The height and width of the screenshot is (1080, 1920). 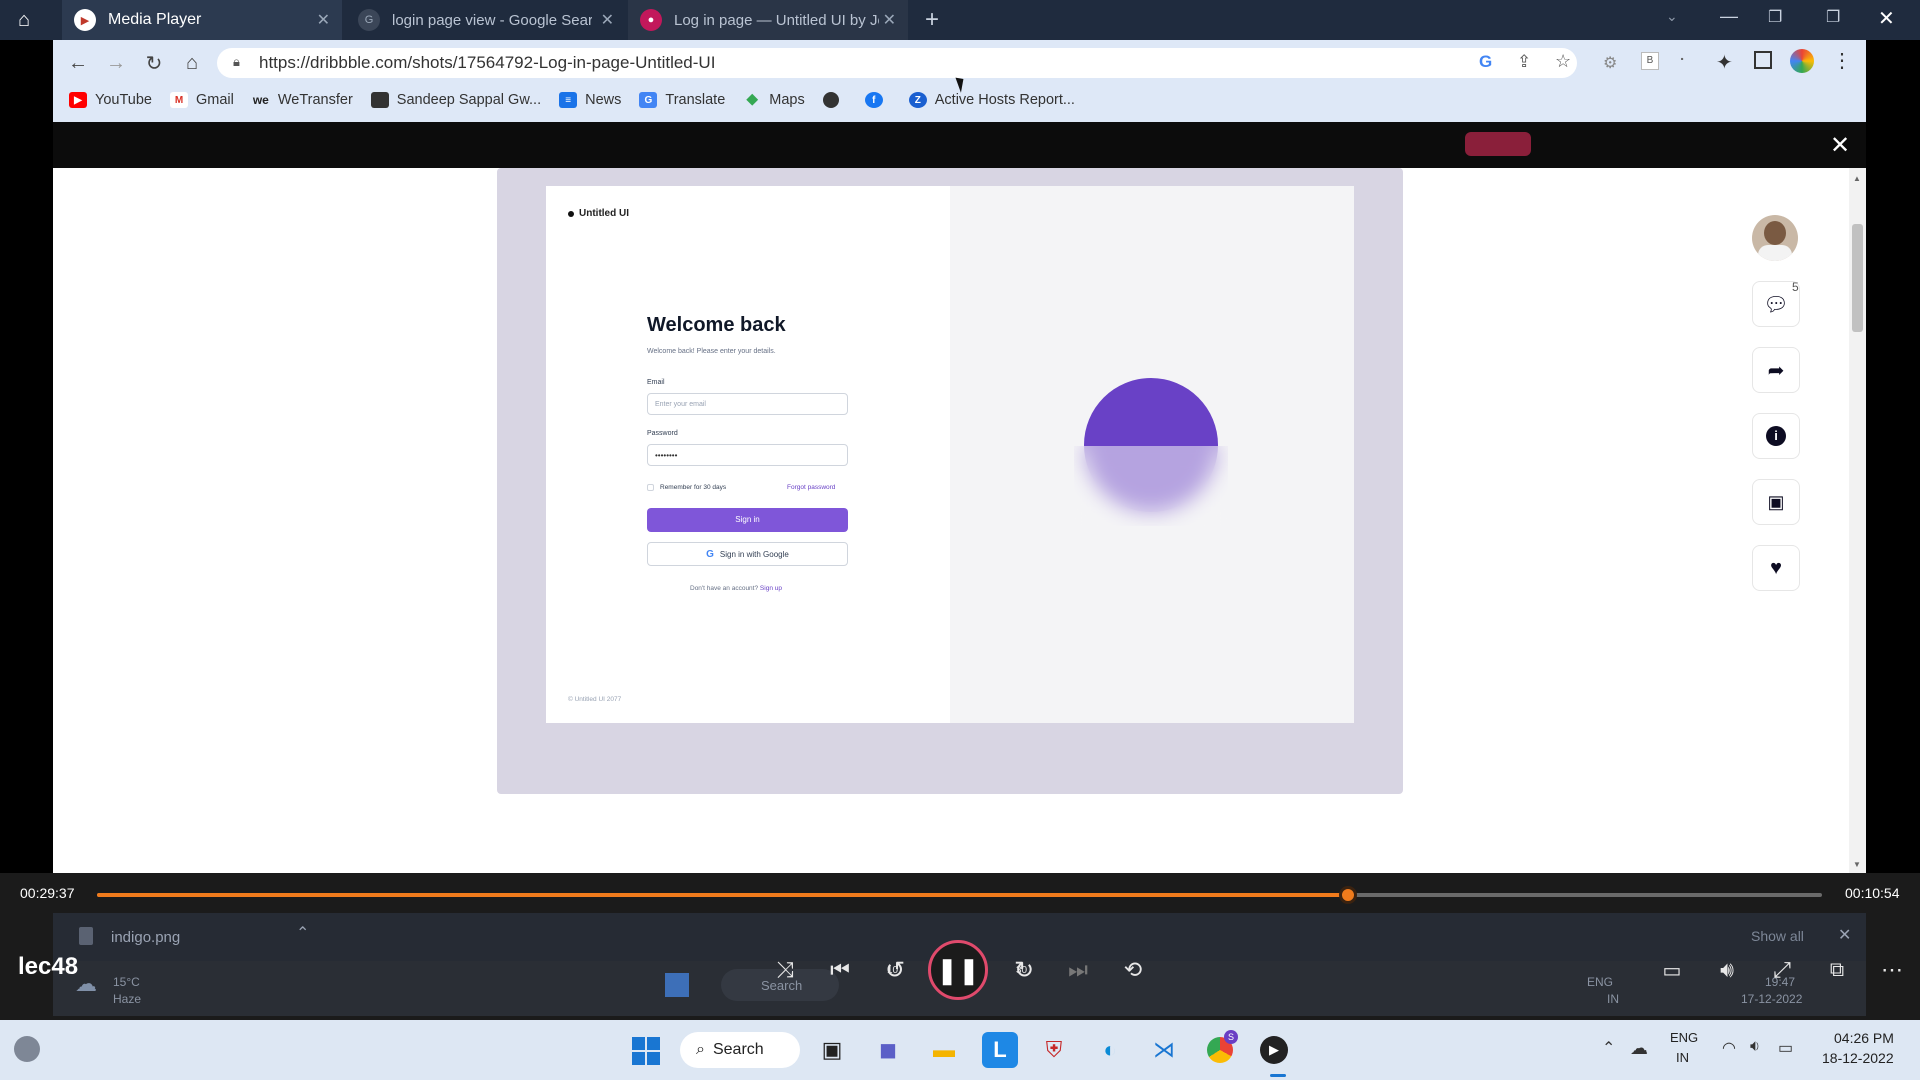 I want to click on star-icon: ☆, so click(x=1563, y=61).